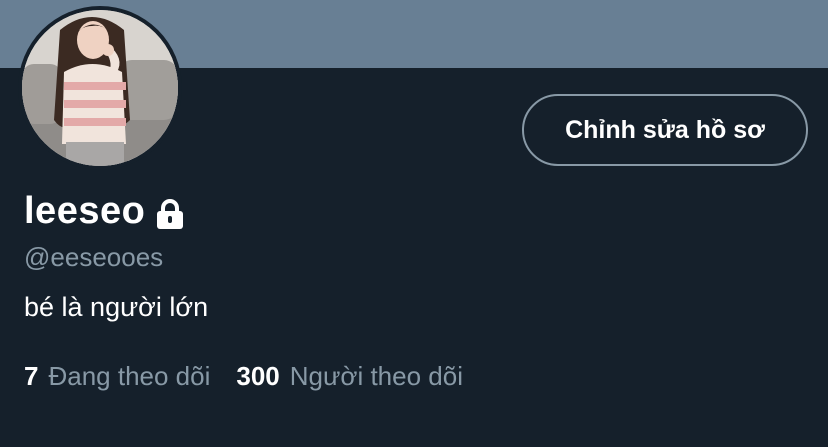  I want to click on display-name: leeseo, so click(85, 211).